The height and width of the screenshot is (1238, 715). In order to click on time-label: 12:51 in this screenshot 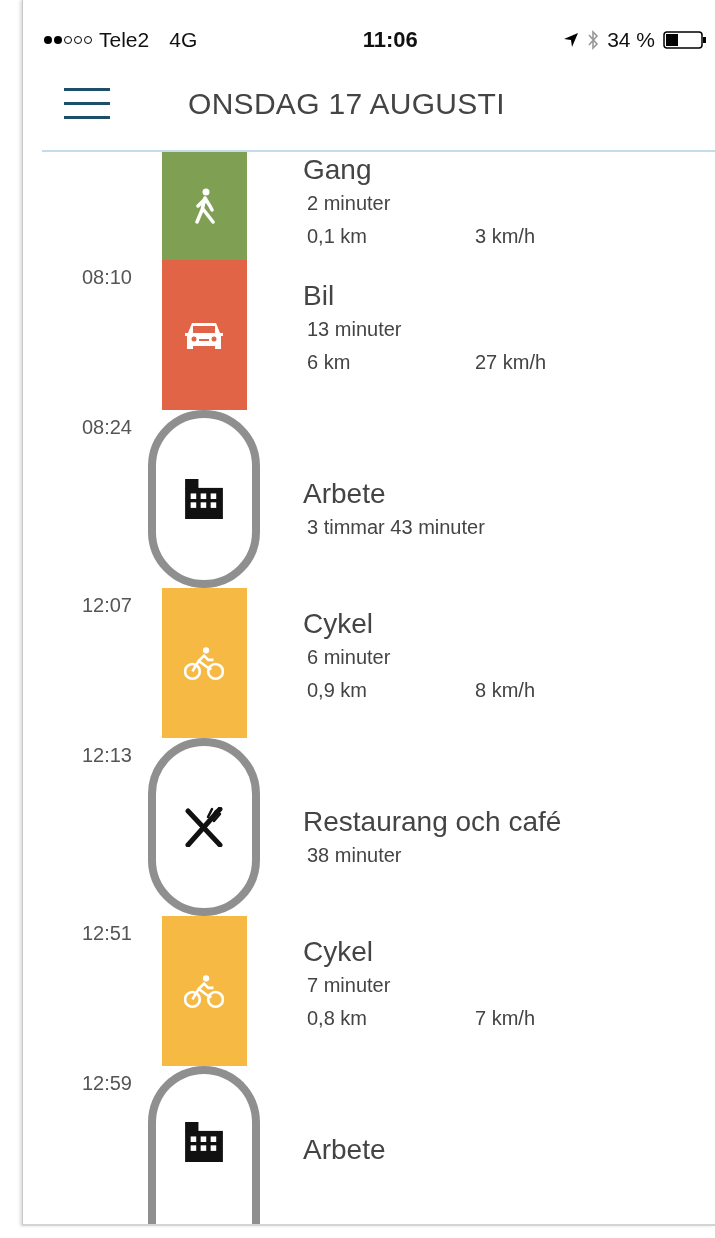, I will do `click(106, 933)`.